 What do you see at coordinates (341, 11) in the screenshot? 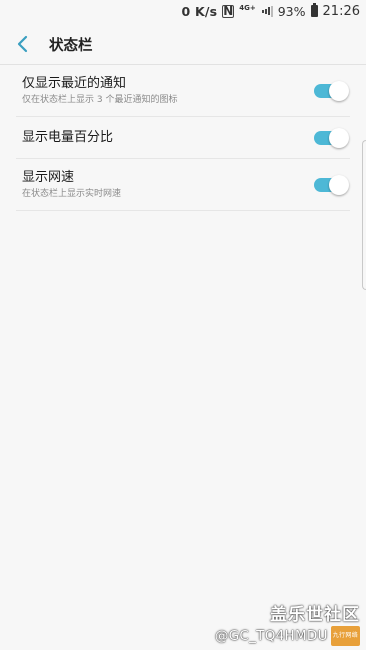
I see `clock: 21:26` at bounding box center [341, 11].